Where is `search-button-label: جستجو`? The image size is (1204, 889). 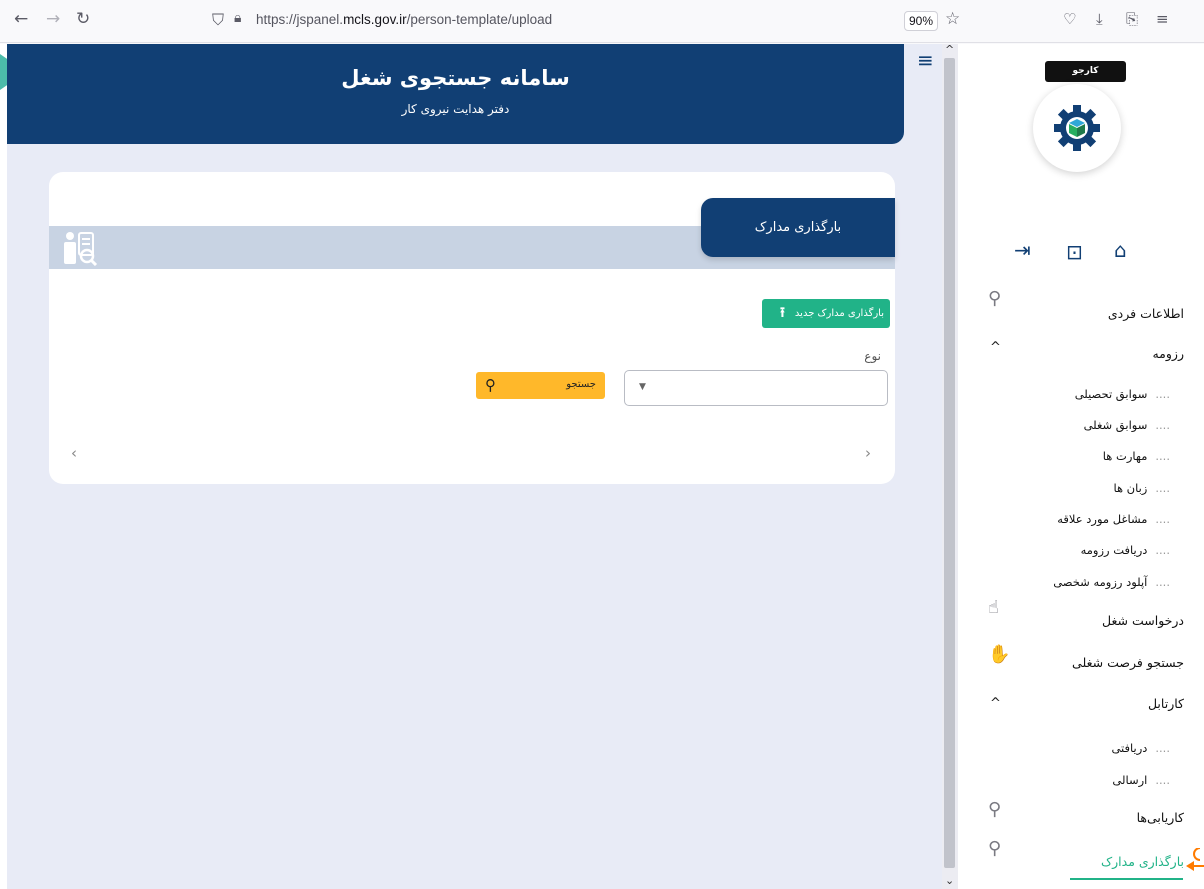 search-button-label: جستجو is located at coordinates (581, 384).